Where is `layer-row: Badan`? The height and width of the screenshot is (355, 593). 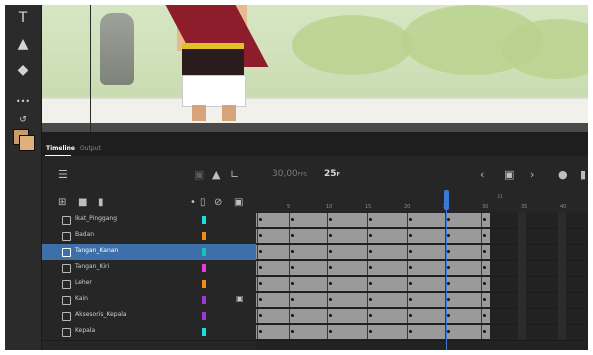 layer-row: Badan is located at coordinates (149, 236).